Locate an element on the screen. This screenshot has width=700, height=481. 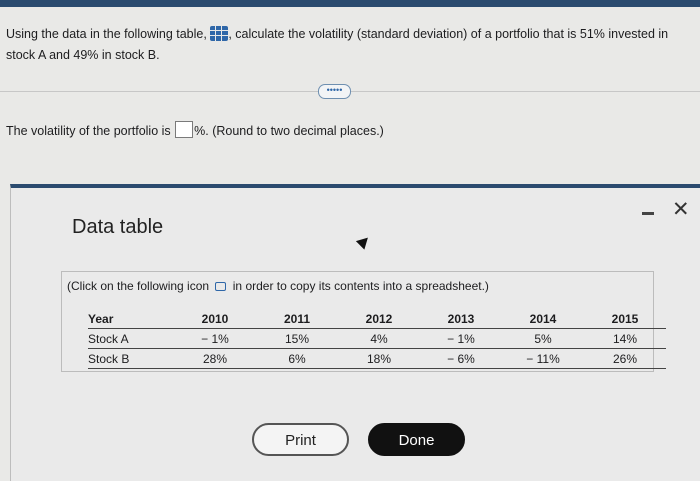
instruction-start: (Click on the following icon is located at coordinates (138, 286).